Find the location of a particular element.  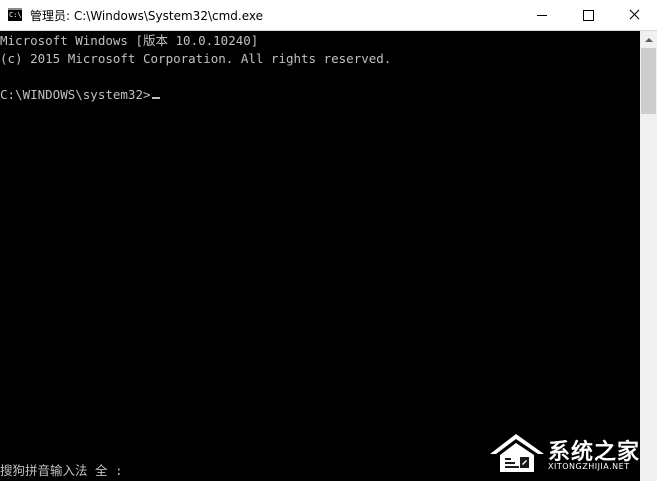

window-title: 管理员: C:\Windows\System32\cmd.exe is located at coordinates (146, 16).